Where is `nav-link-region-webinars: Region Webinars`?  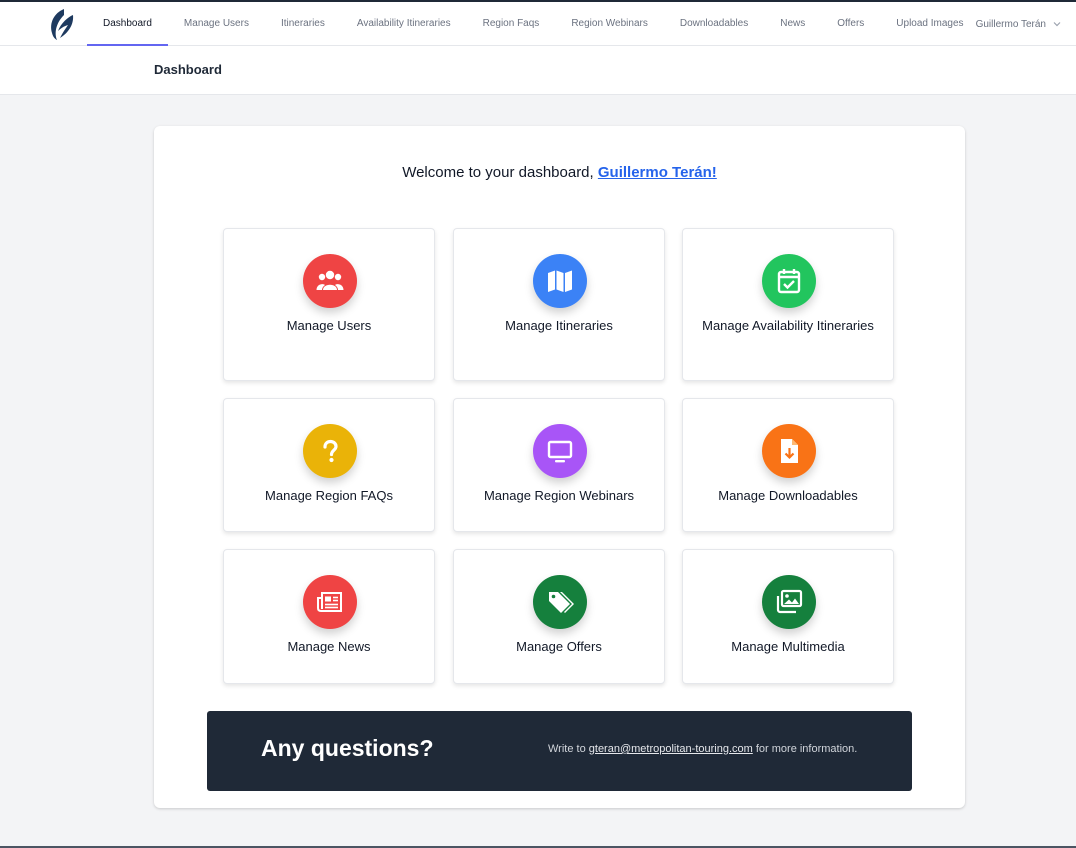 nav-link-region-webinars: Region Webinars is located at coordinates (609, 24).